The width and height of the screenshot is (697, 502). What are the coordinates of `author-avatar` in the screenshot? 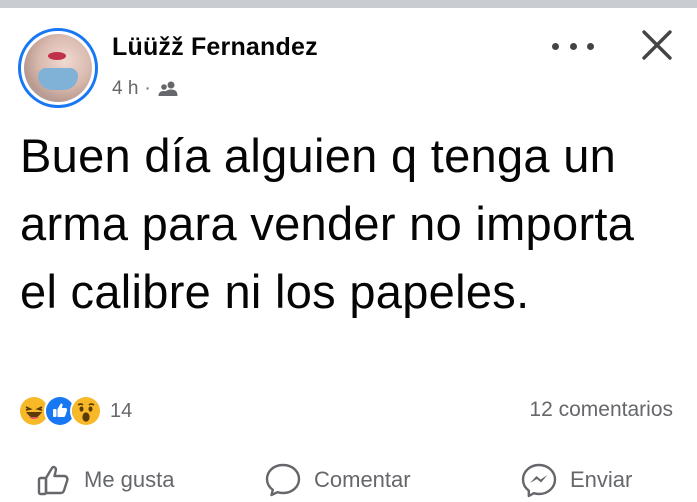 It's located at (58, 68).